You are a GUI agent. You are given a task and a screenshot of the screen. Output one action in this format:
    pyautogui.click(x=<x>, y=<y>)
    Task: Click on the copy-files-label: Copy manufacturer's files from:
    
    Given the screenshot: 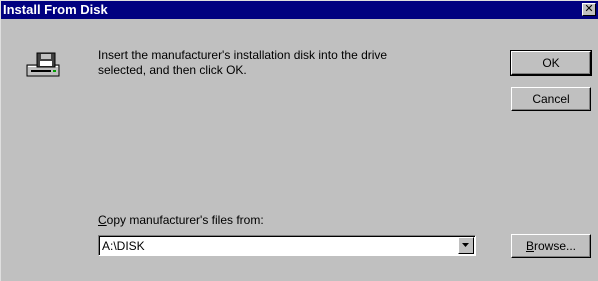 What is the action you would take?
    pyautogui.click(x=181, y=220)
    